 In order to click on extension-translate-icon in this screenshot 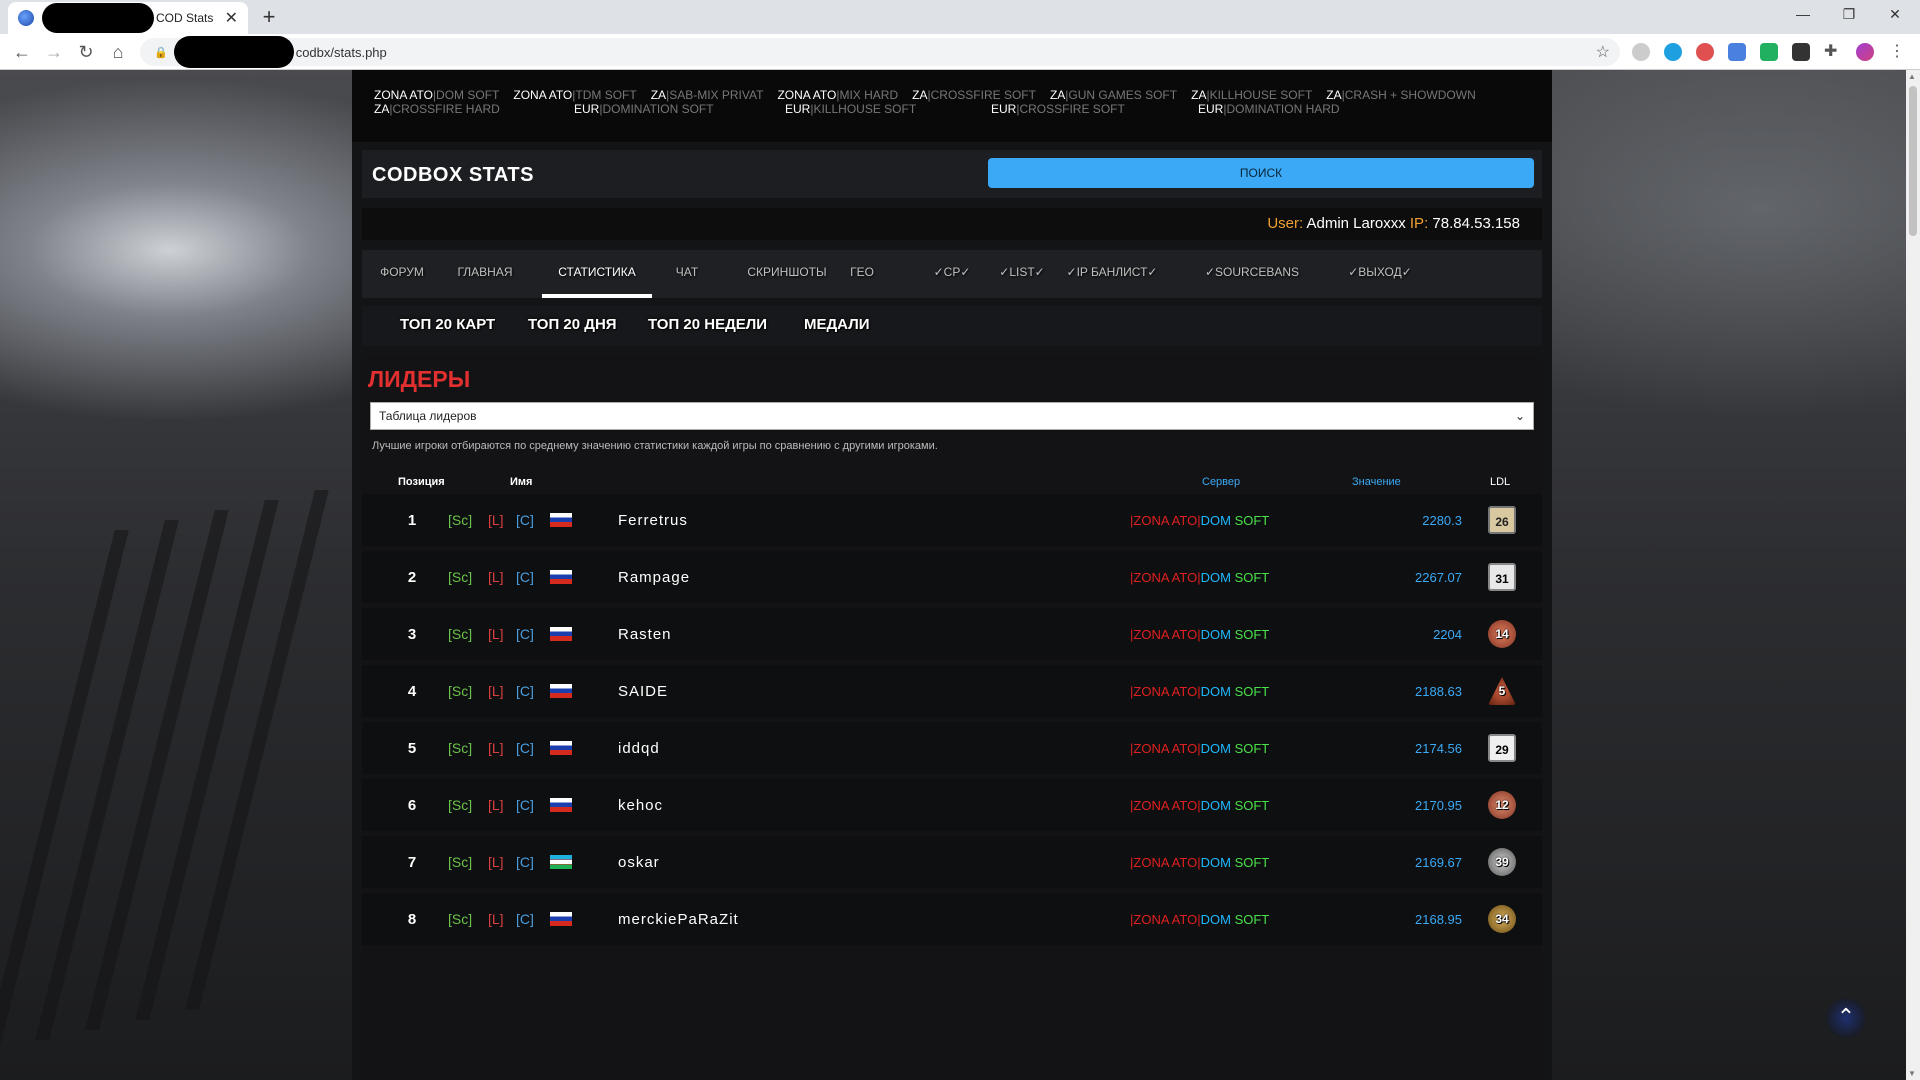, I will do `click(1737, 52)`.